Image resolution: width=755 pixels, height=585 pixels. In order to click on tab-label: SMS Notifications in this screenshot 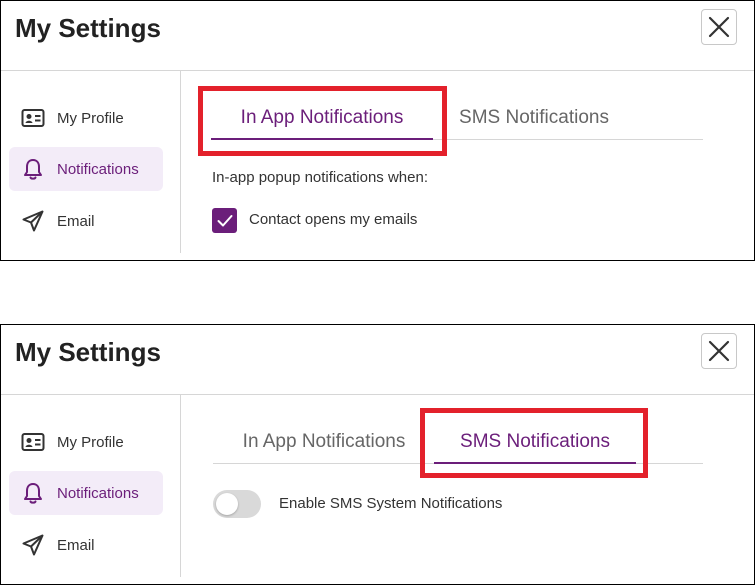, I will do `click(534, 117)`.